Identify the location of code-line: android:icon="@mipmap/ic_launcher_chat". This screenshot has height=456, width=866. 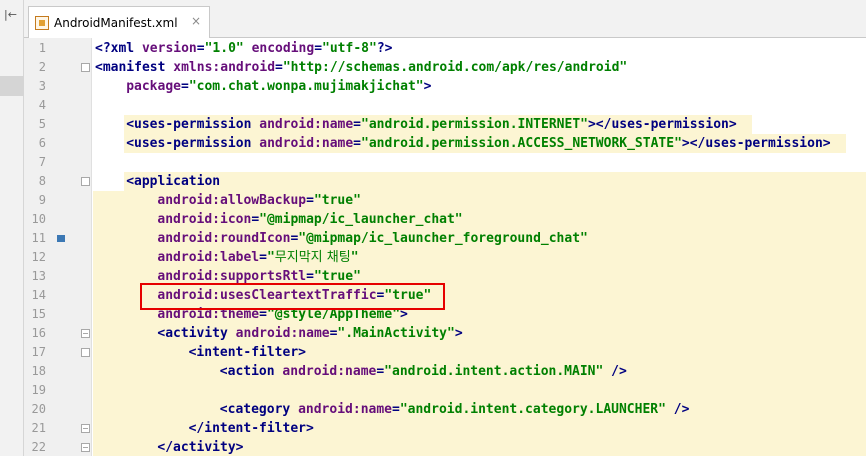
(309, 219).